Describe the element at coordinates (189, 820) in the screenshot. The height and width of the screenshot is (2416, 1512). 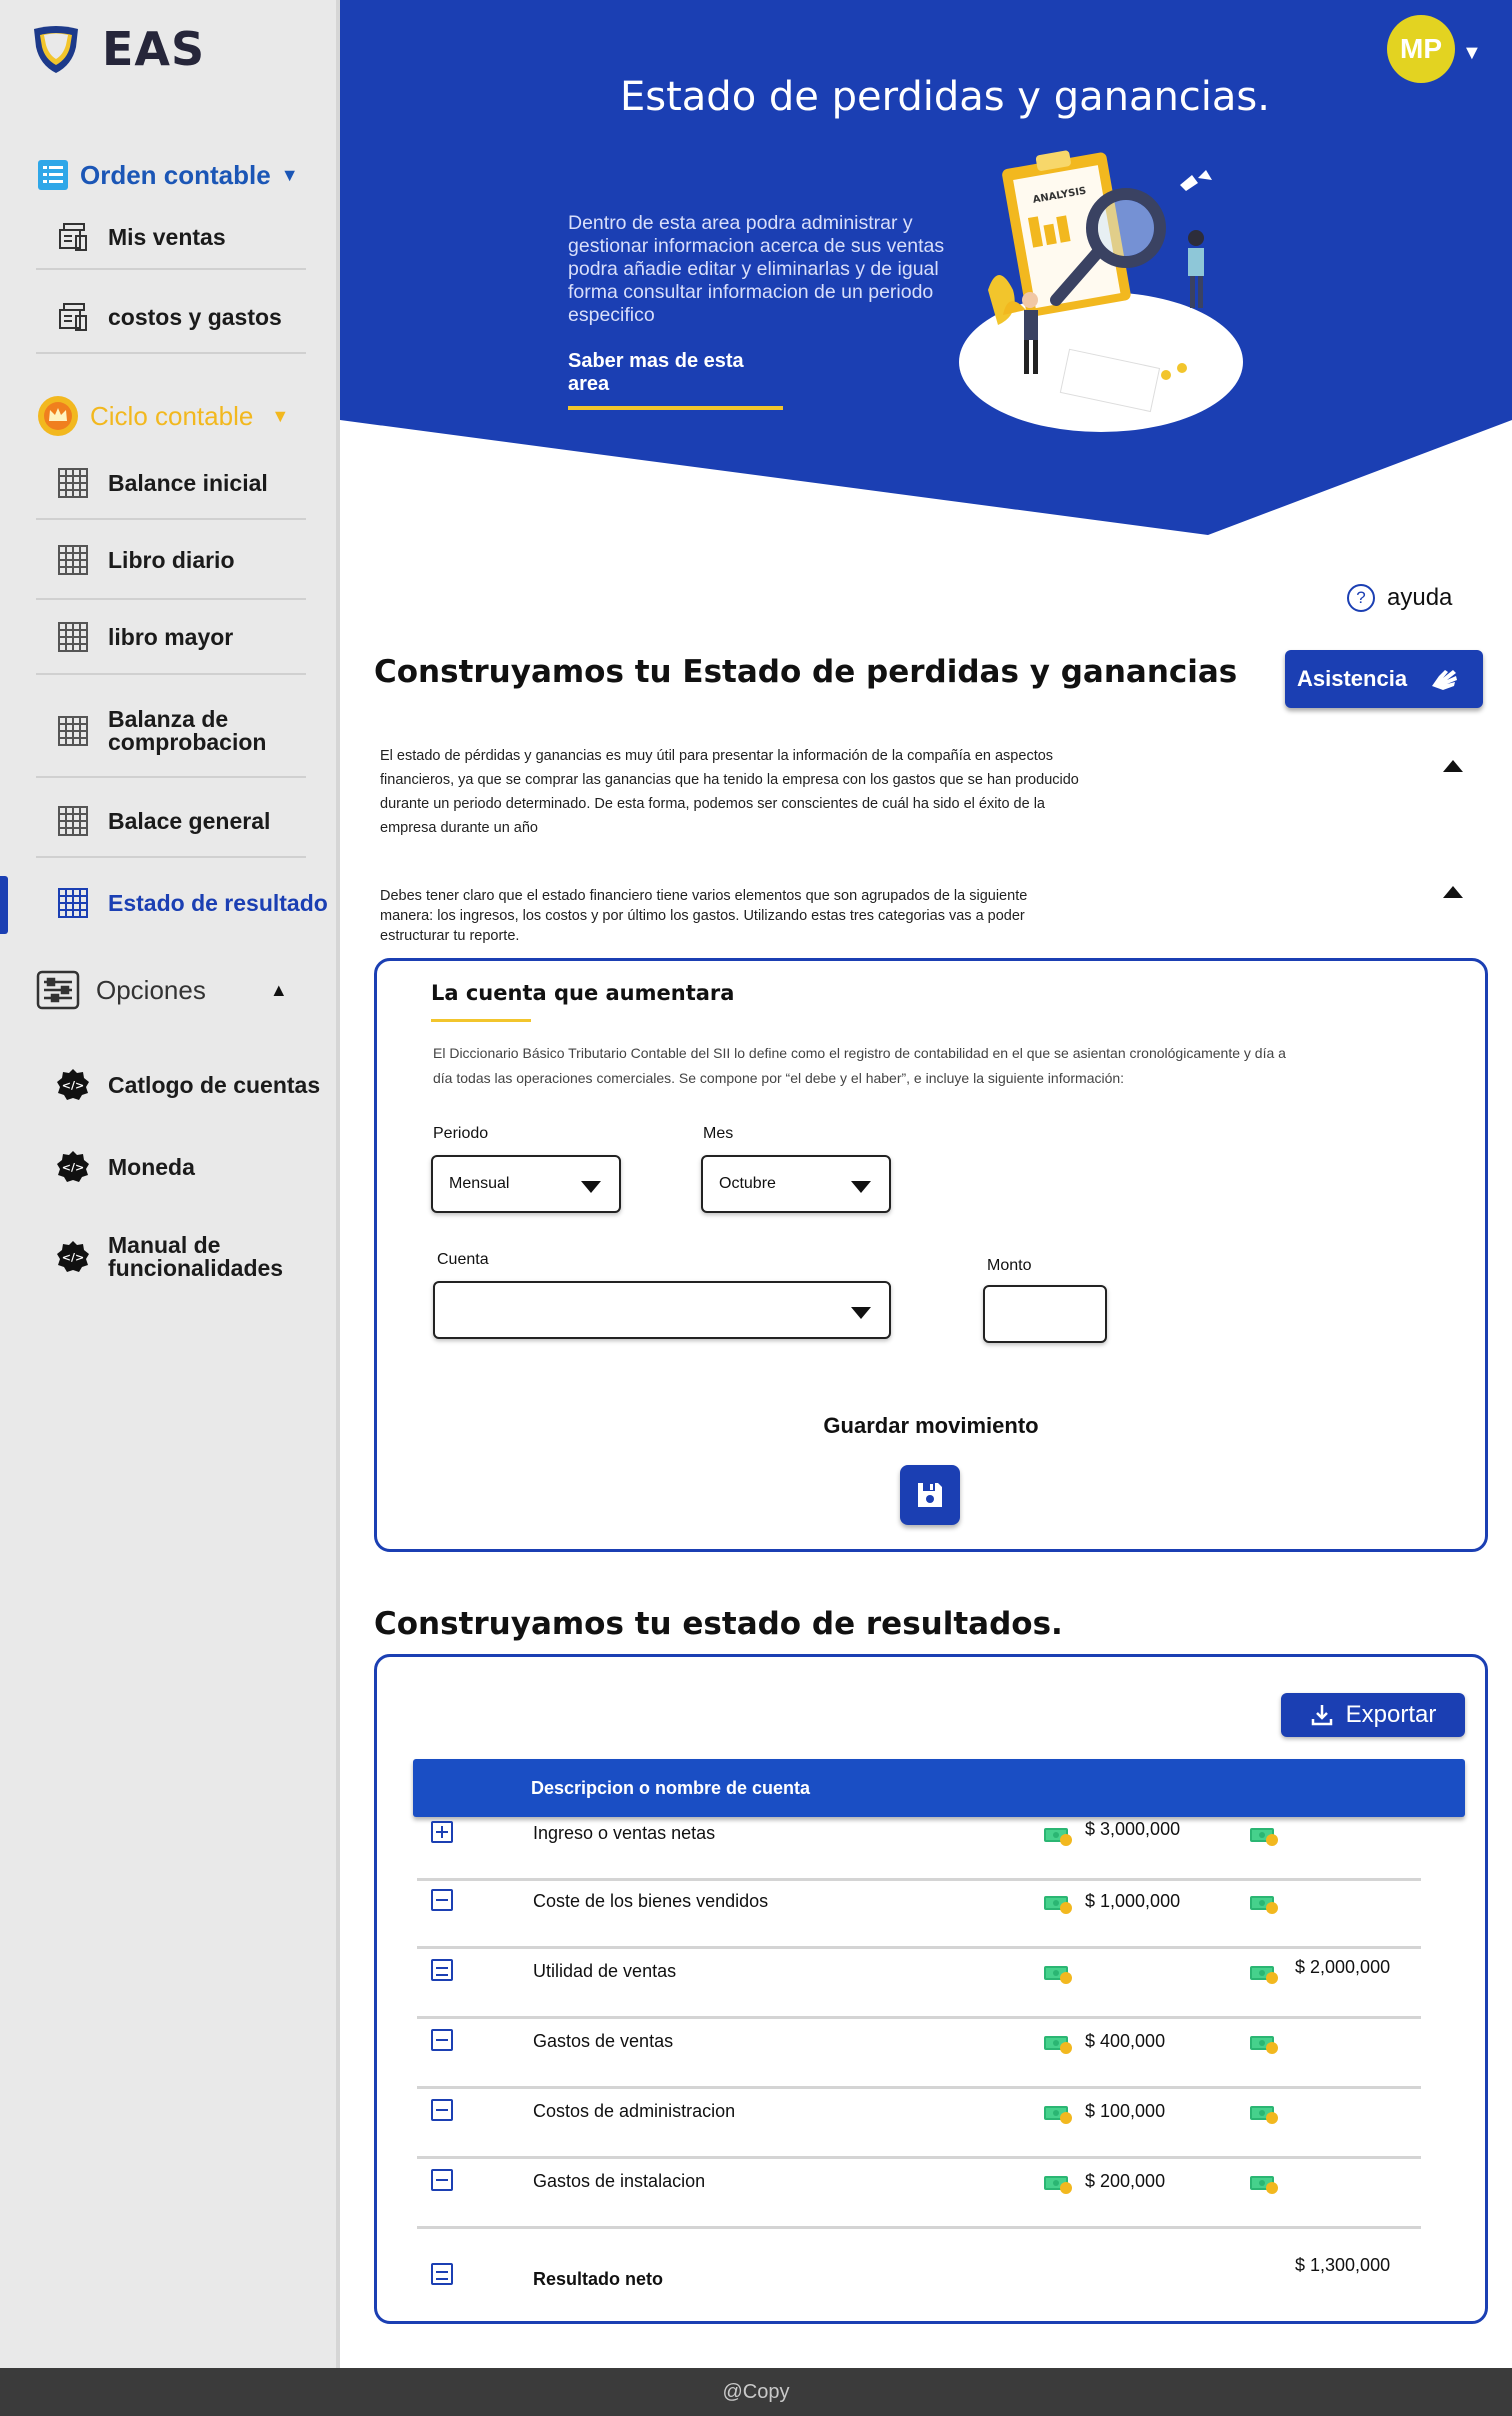
I see `sidebar-item-label: Balace general` at that location.